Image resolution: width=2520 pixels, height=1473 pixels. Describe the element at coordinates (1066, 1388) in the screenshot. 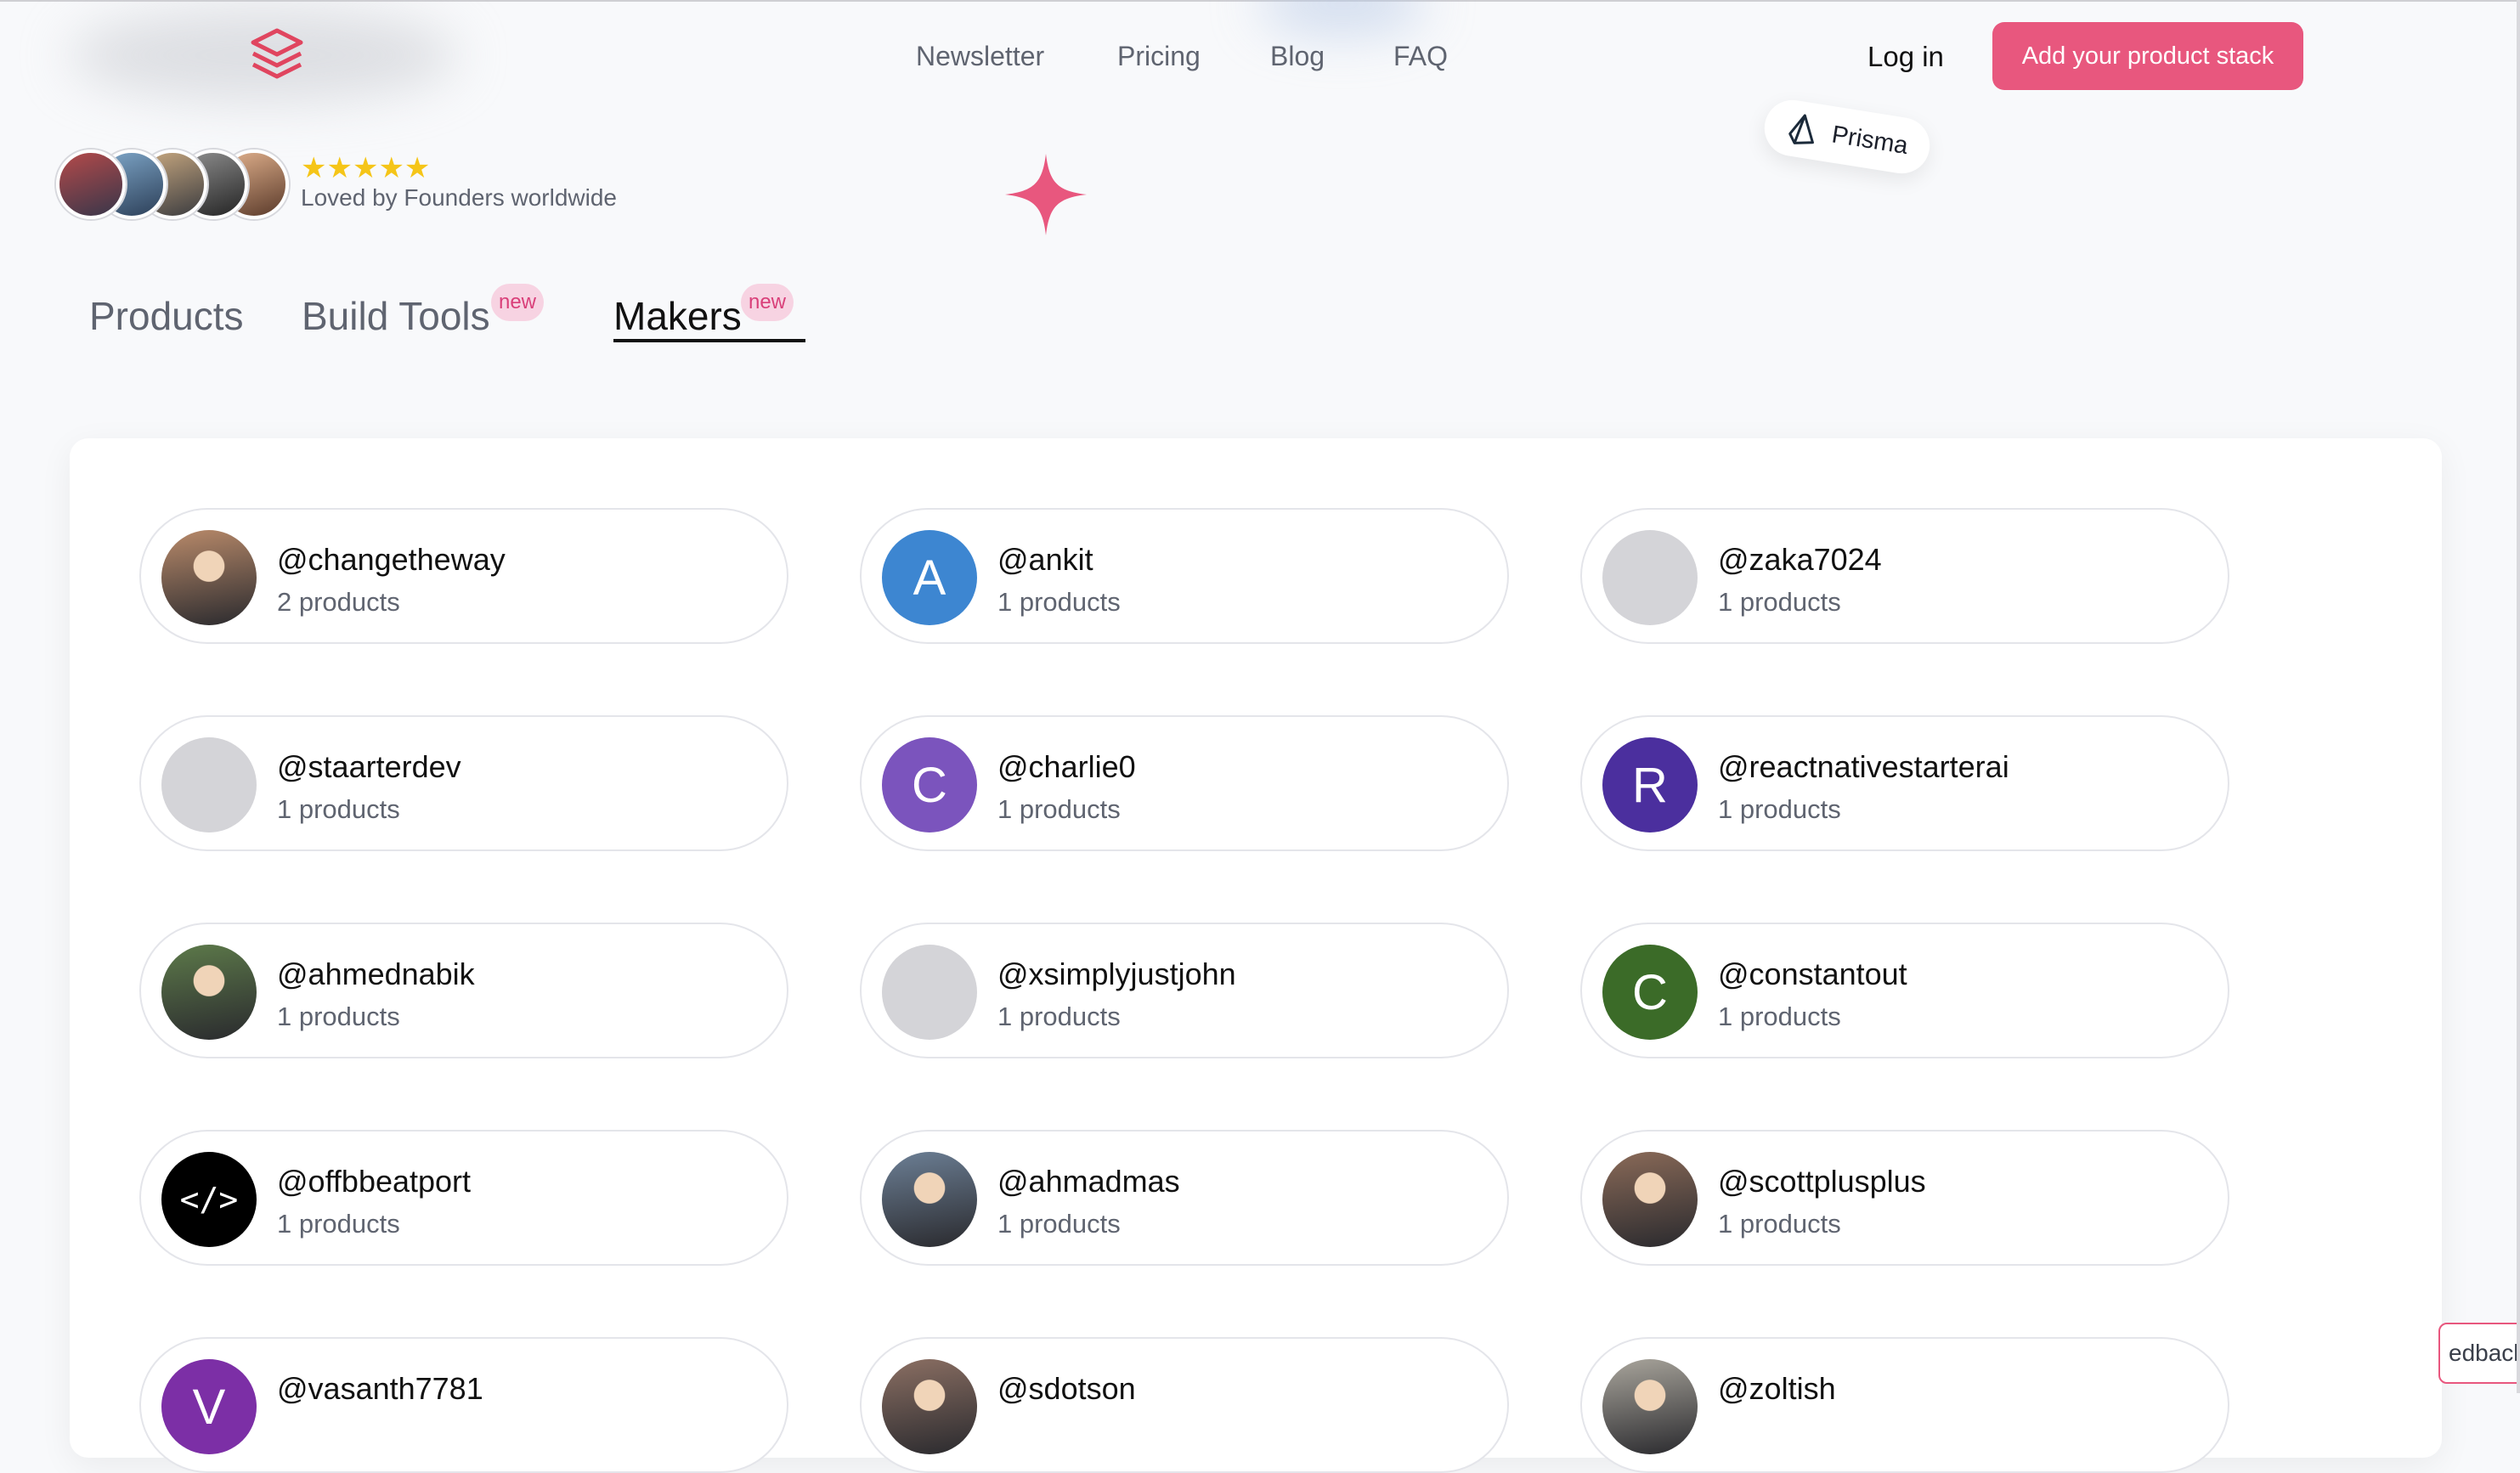

I see `maker-handle: @sdotson` at that location.